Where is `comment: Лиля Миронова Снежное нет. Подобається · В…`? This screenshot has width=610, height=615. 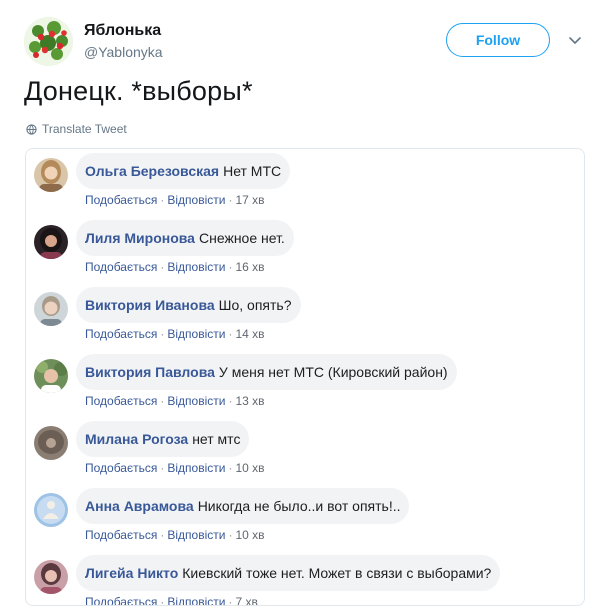
comment: Лиля Миронова Снежное нет. Подобається · В… is located at coordinates (305, 253).